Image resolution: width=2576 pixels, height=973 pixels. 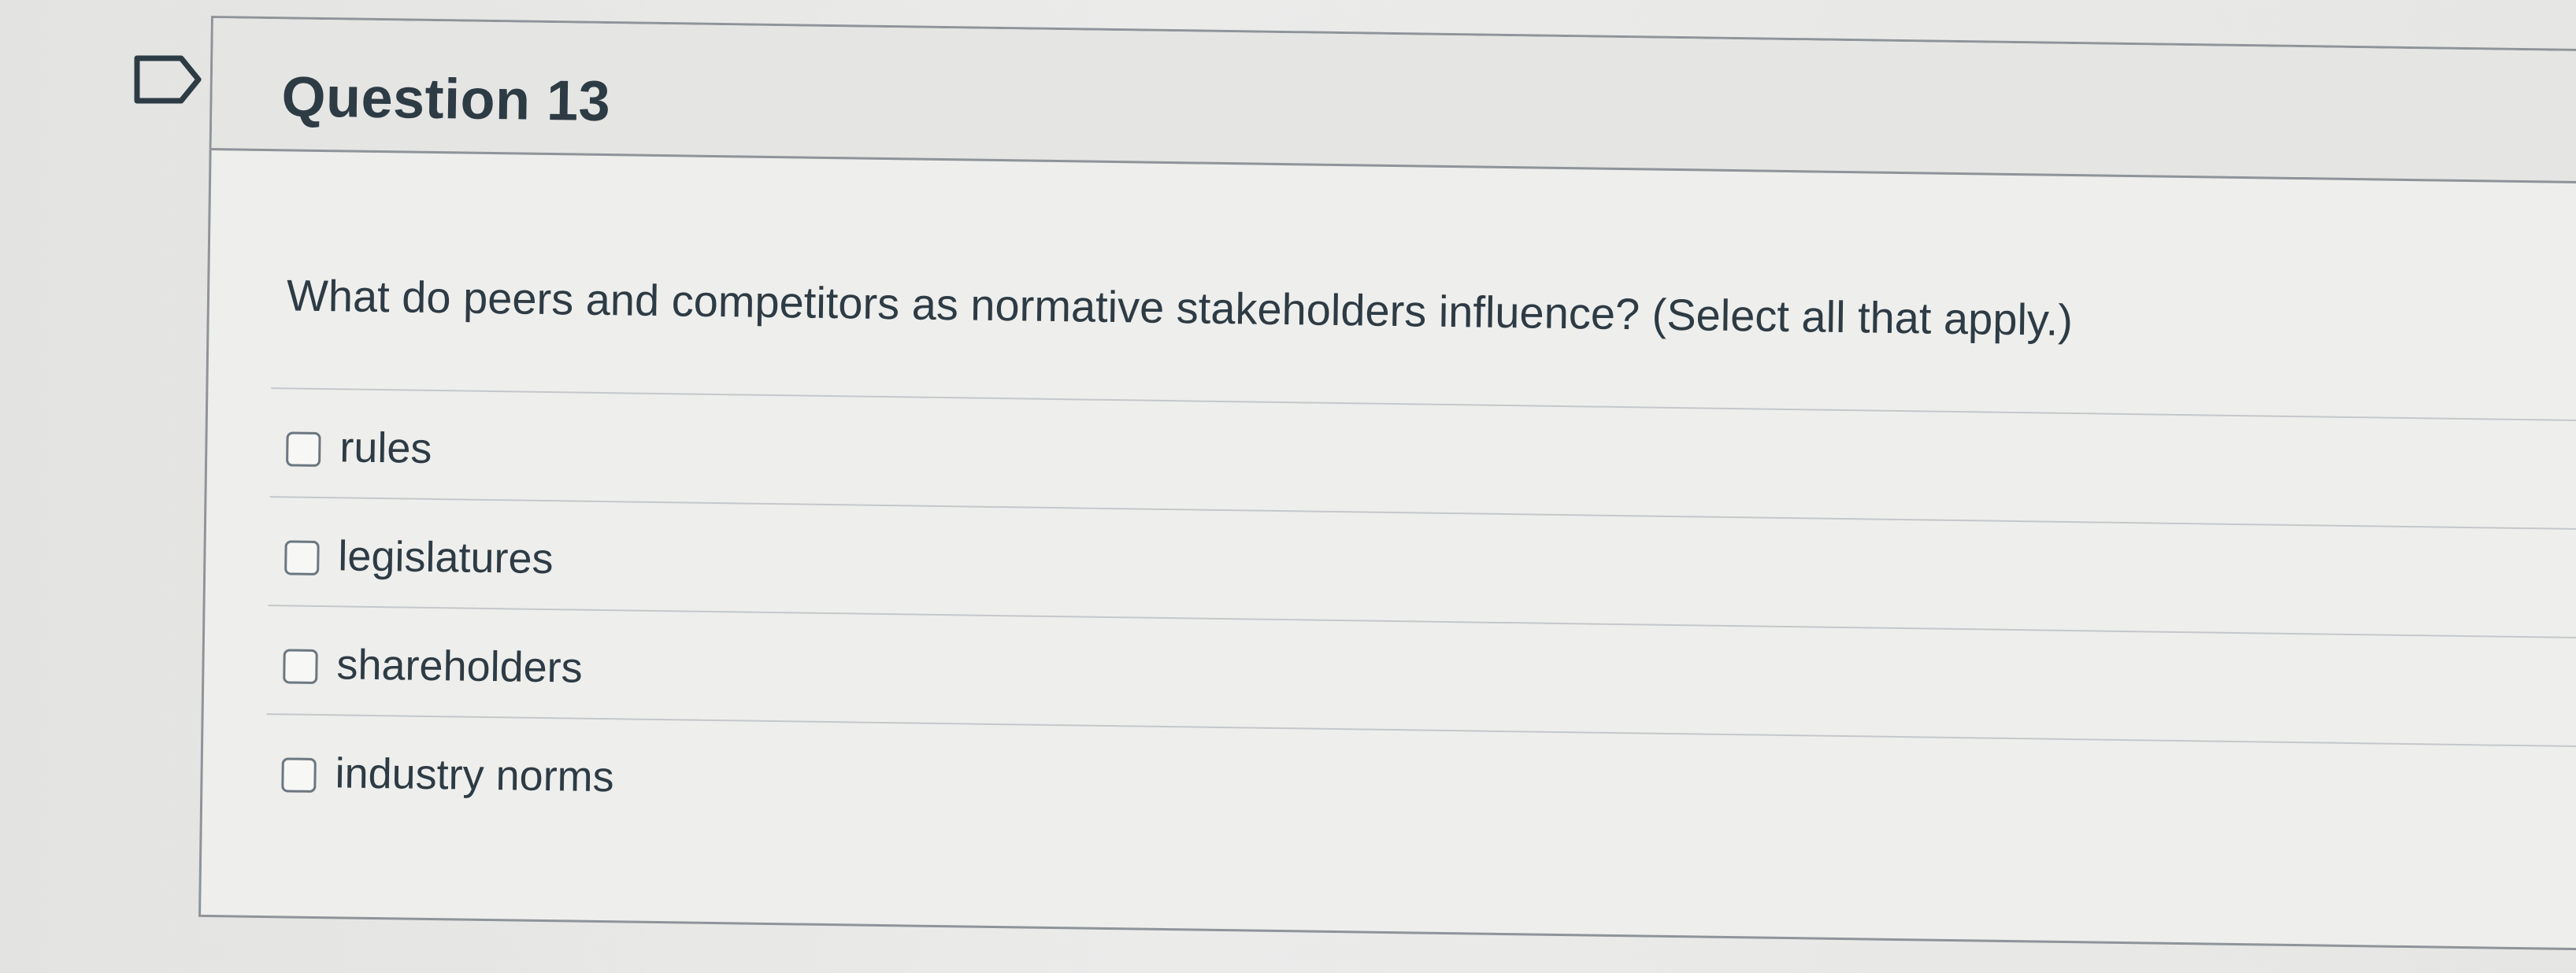 I want to click on question-title: Question 13, so click(x=446, y=99).